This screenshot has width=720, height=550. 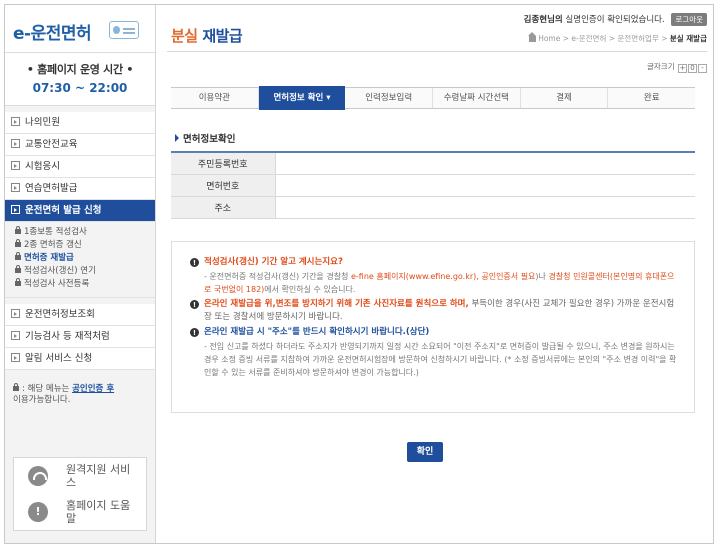 I want to click on tab-license-check: 면허정보 확인 ▾, so click(x=302, y=98).